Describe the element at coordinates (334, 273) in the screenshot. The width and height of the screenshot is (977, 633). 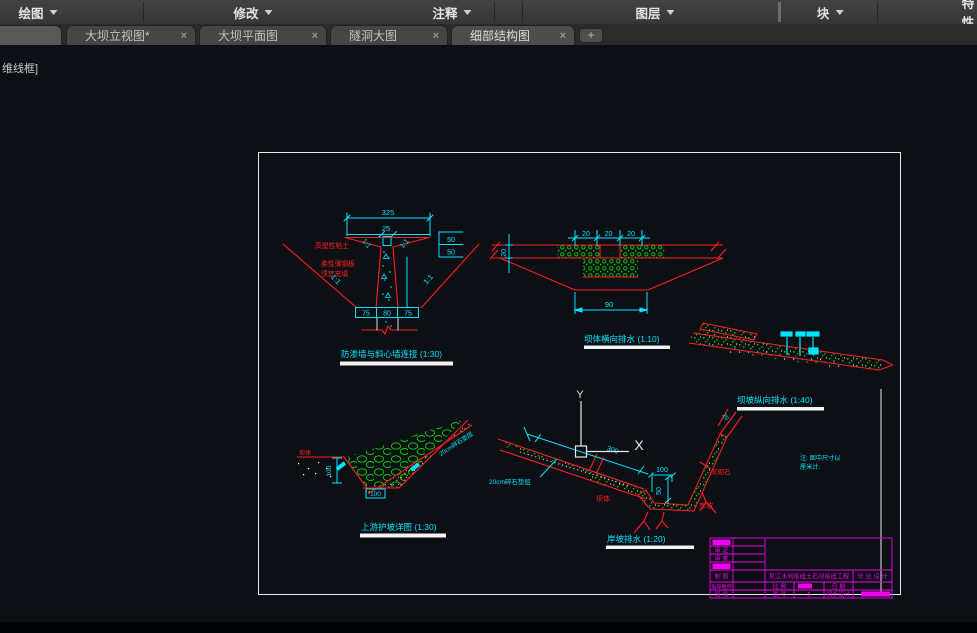
I see `label-board-2: 须宜充填` at that location.